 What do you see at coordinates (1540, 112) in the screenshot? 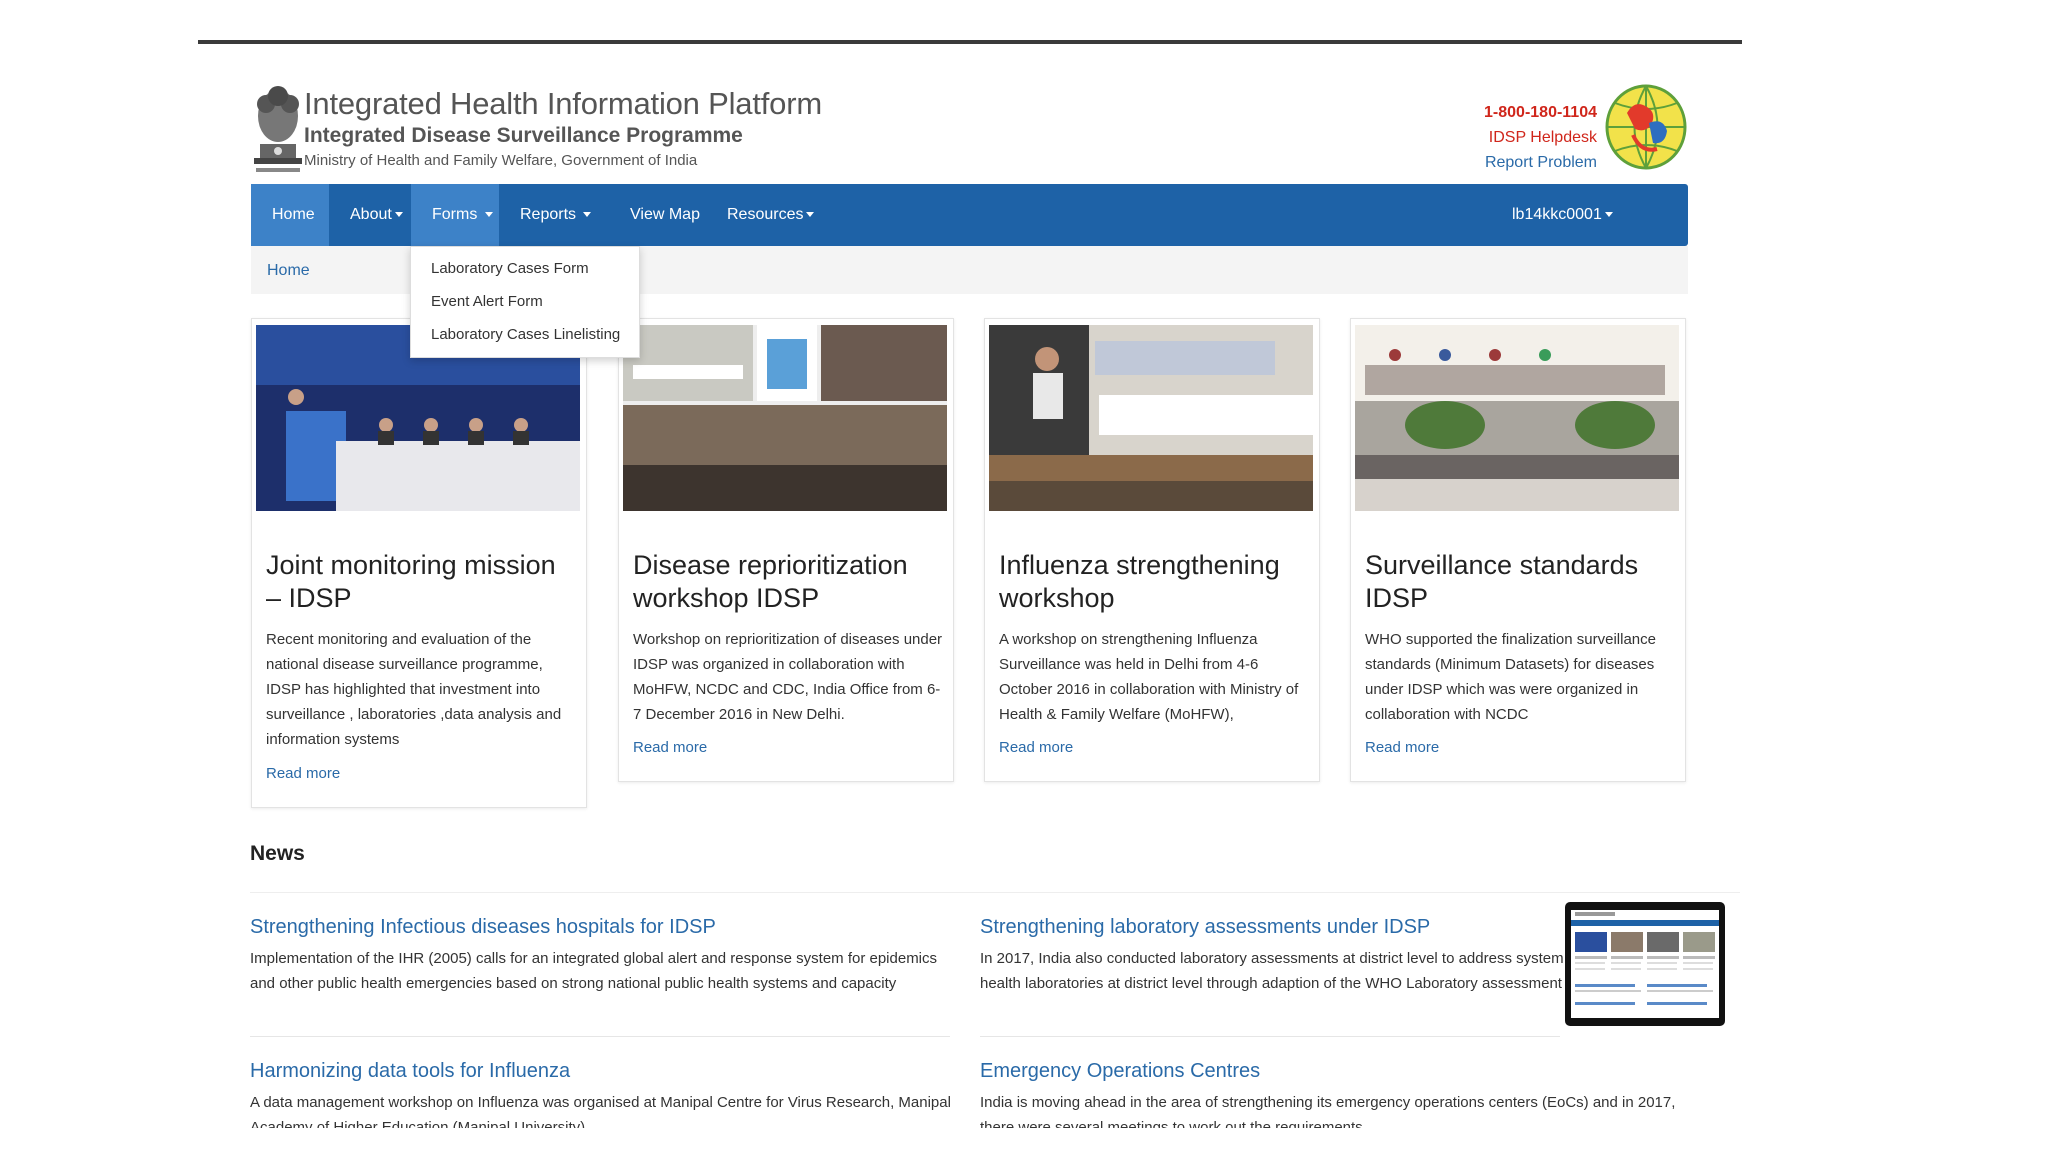
I see `helpline-number: 1-800-180-1104` at bounding box center [1540, 112].